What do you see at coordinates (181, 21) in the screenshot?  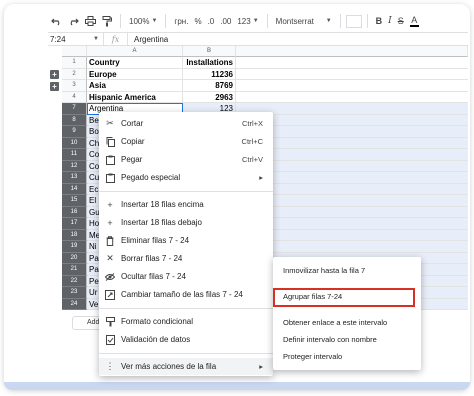 I see `currency-button: грн.` at bounding box center [181, 21].